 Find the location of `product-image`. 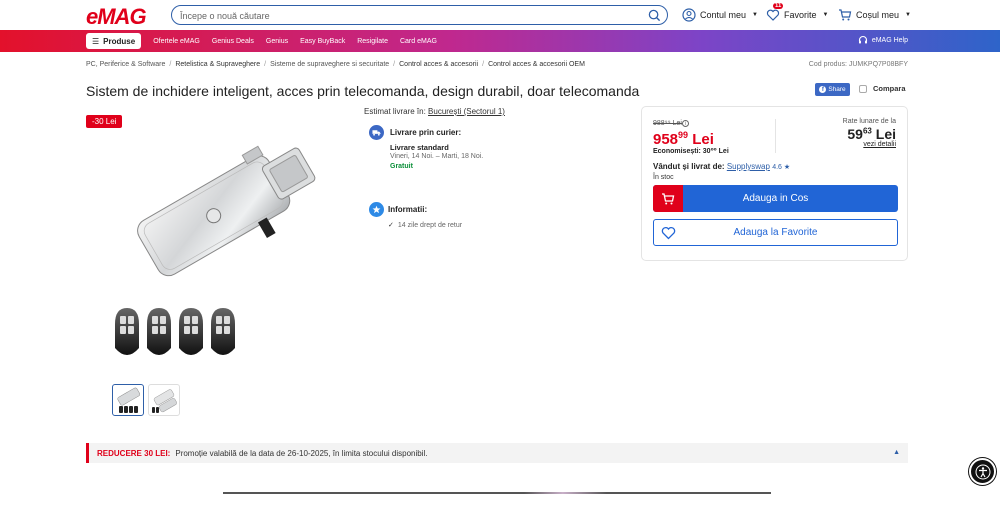

product-image is located at coordinates (220, 253).